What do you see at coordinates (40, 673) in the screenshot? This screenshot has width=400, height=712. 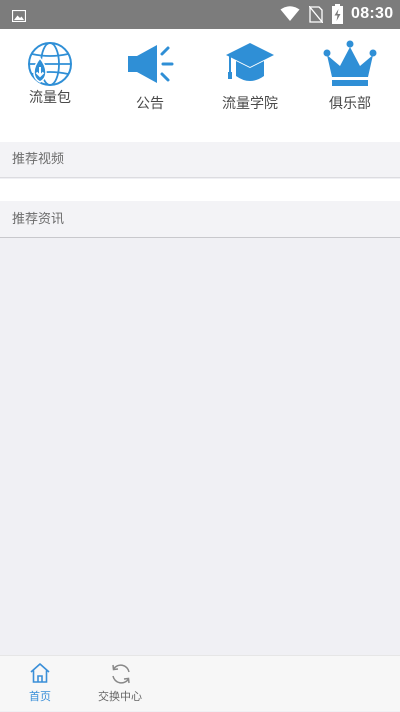 I see `home-icon` at bounding box center [40, 673].